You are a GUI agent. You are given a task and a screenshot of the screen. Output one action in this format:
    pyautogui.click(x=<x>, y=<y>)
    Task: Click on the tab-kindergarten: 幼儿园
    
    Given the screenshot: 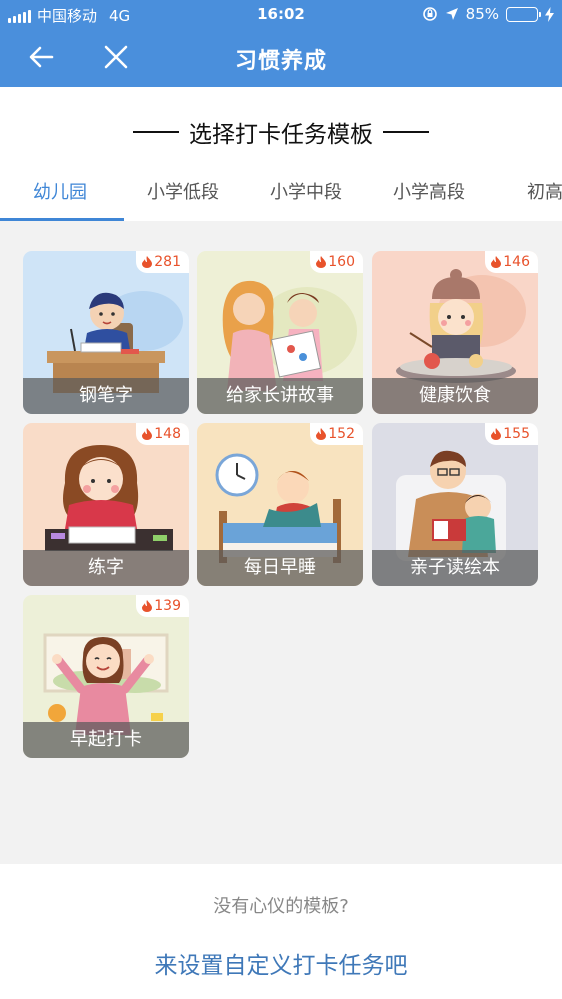 What is the action you would take?
    pyautogui.click(x=60, y=193)
    